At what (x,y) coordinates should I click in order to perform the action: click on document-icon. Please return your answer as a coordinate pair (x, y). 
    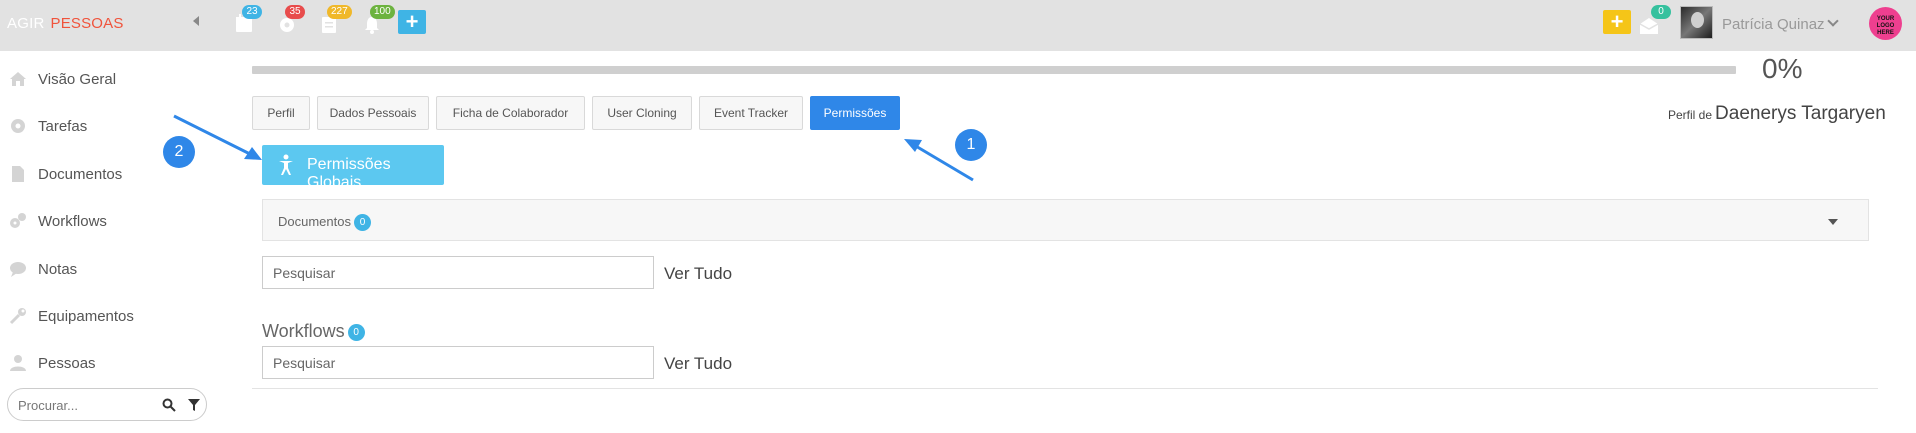
    Looking at the image, I should click on (18, 174).